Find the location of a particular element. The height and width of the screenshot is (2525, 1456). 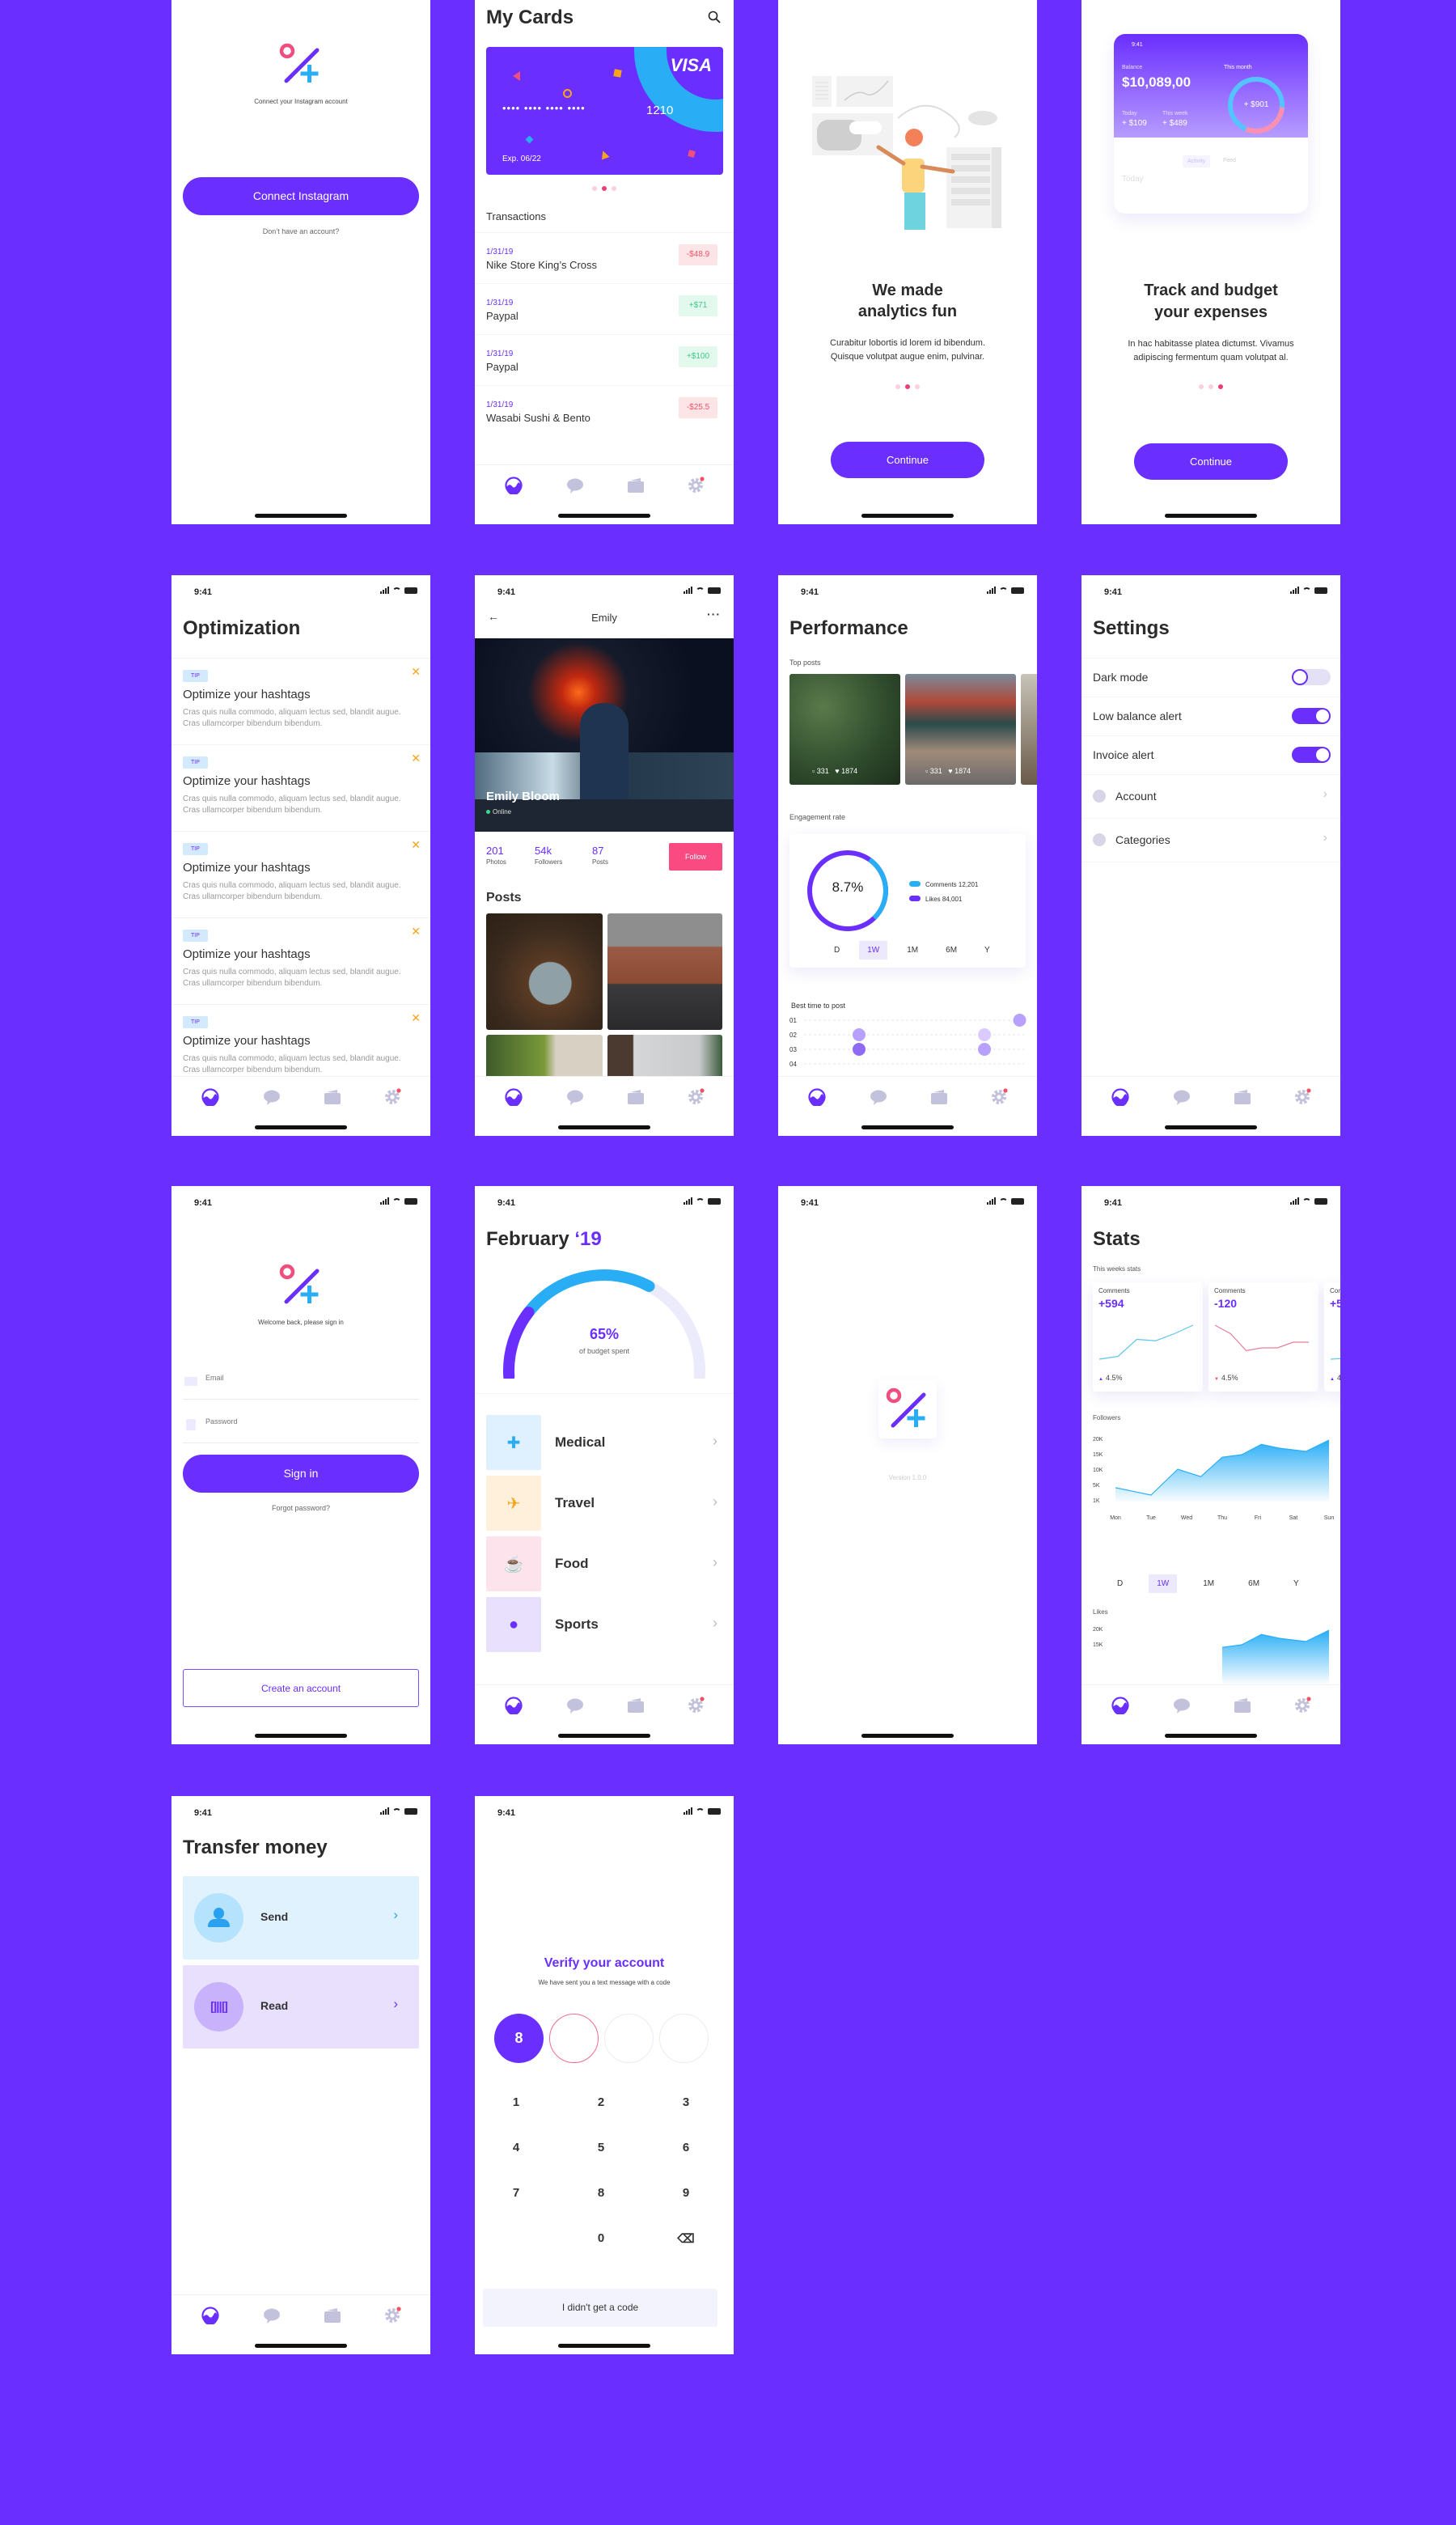

forgot-password-link: Forgot password? is located at coordinates (301, 1508).